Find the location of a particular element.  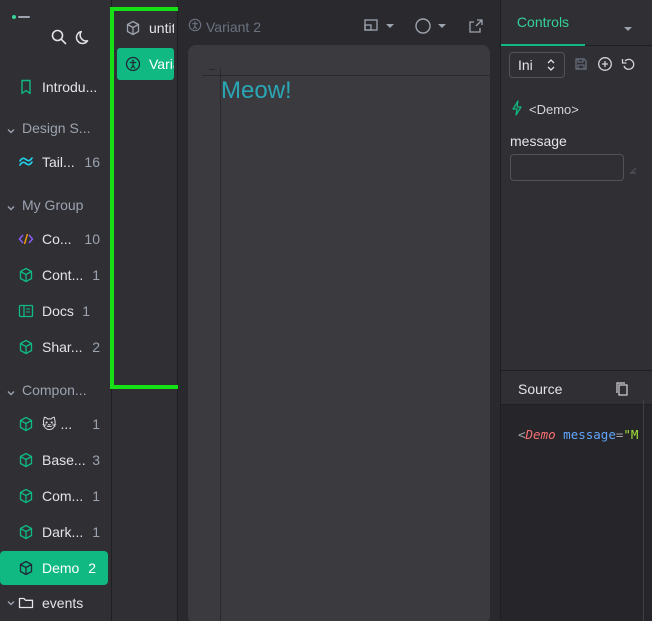

folder-icon is located at coordinates (26, 603).